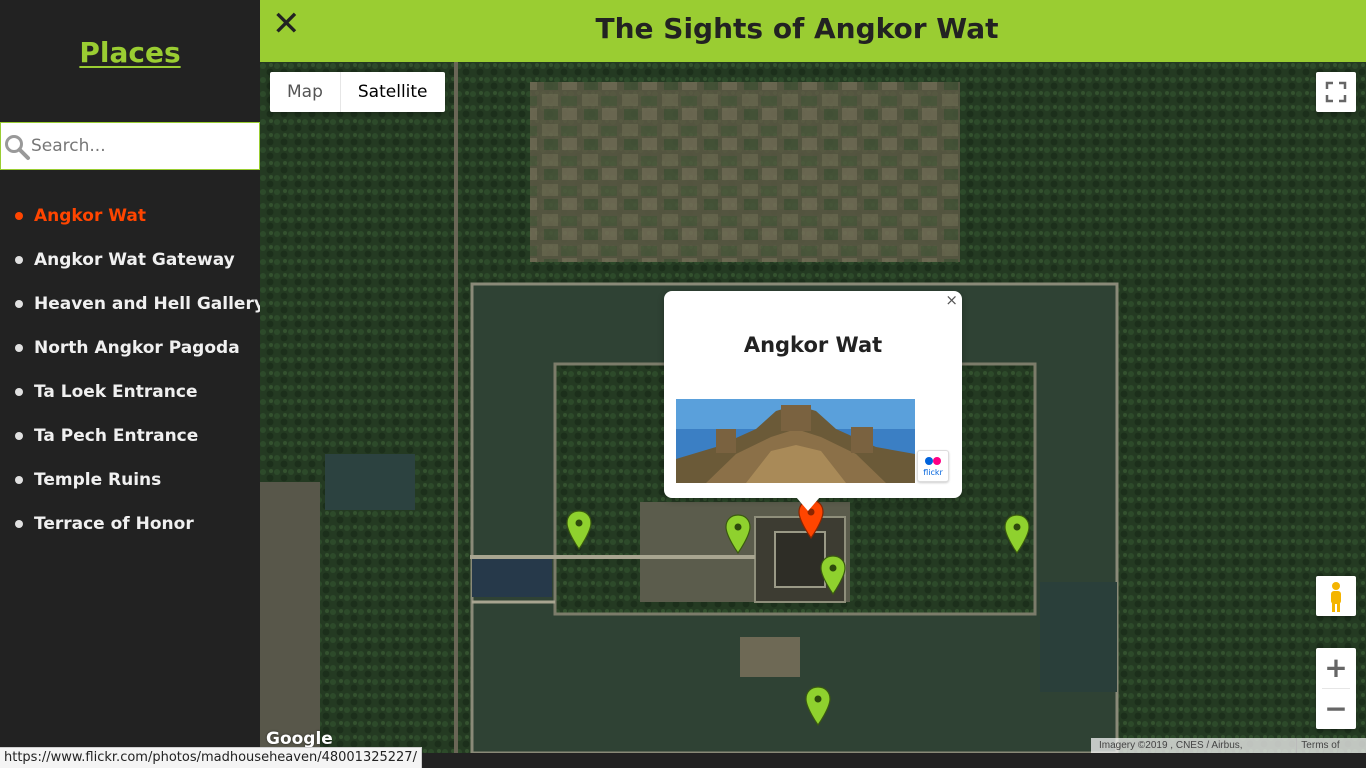 The width and height of the screenshot is (1366, 768). What do you see at coordinates (933, 466) in the screenshot?
I see `flickr-logo: flickr` at bounding box center [933, 466].